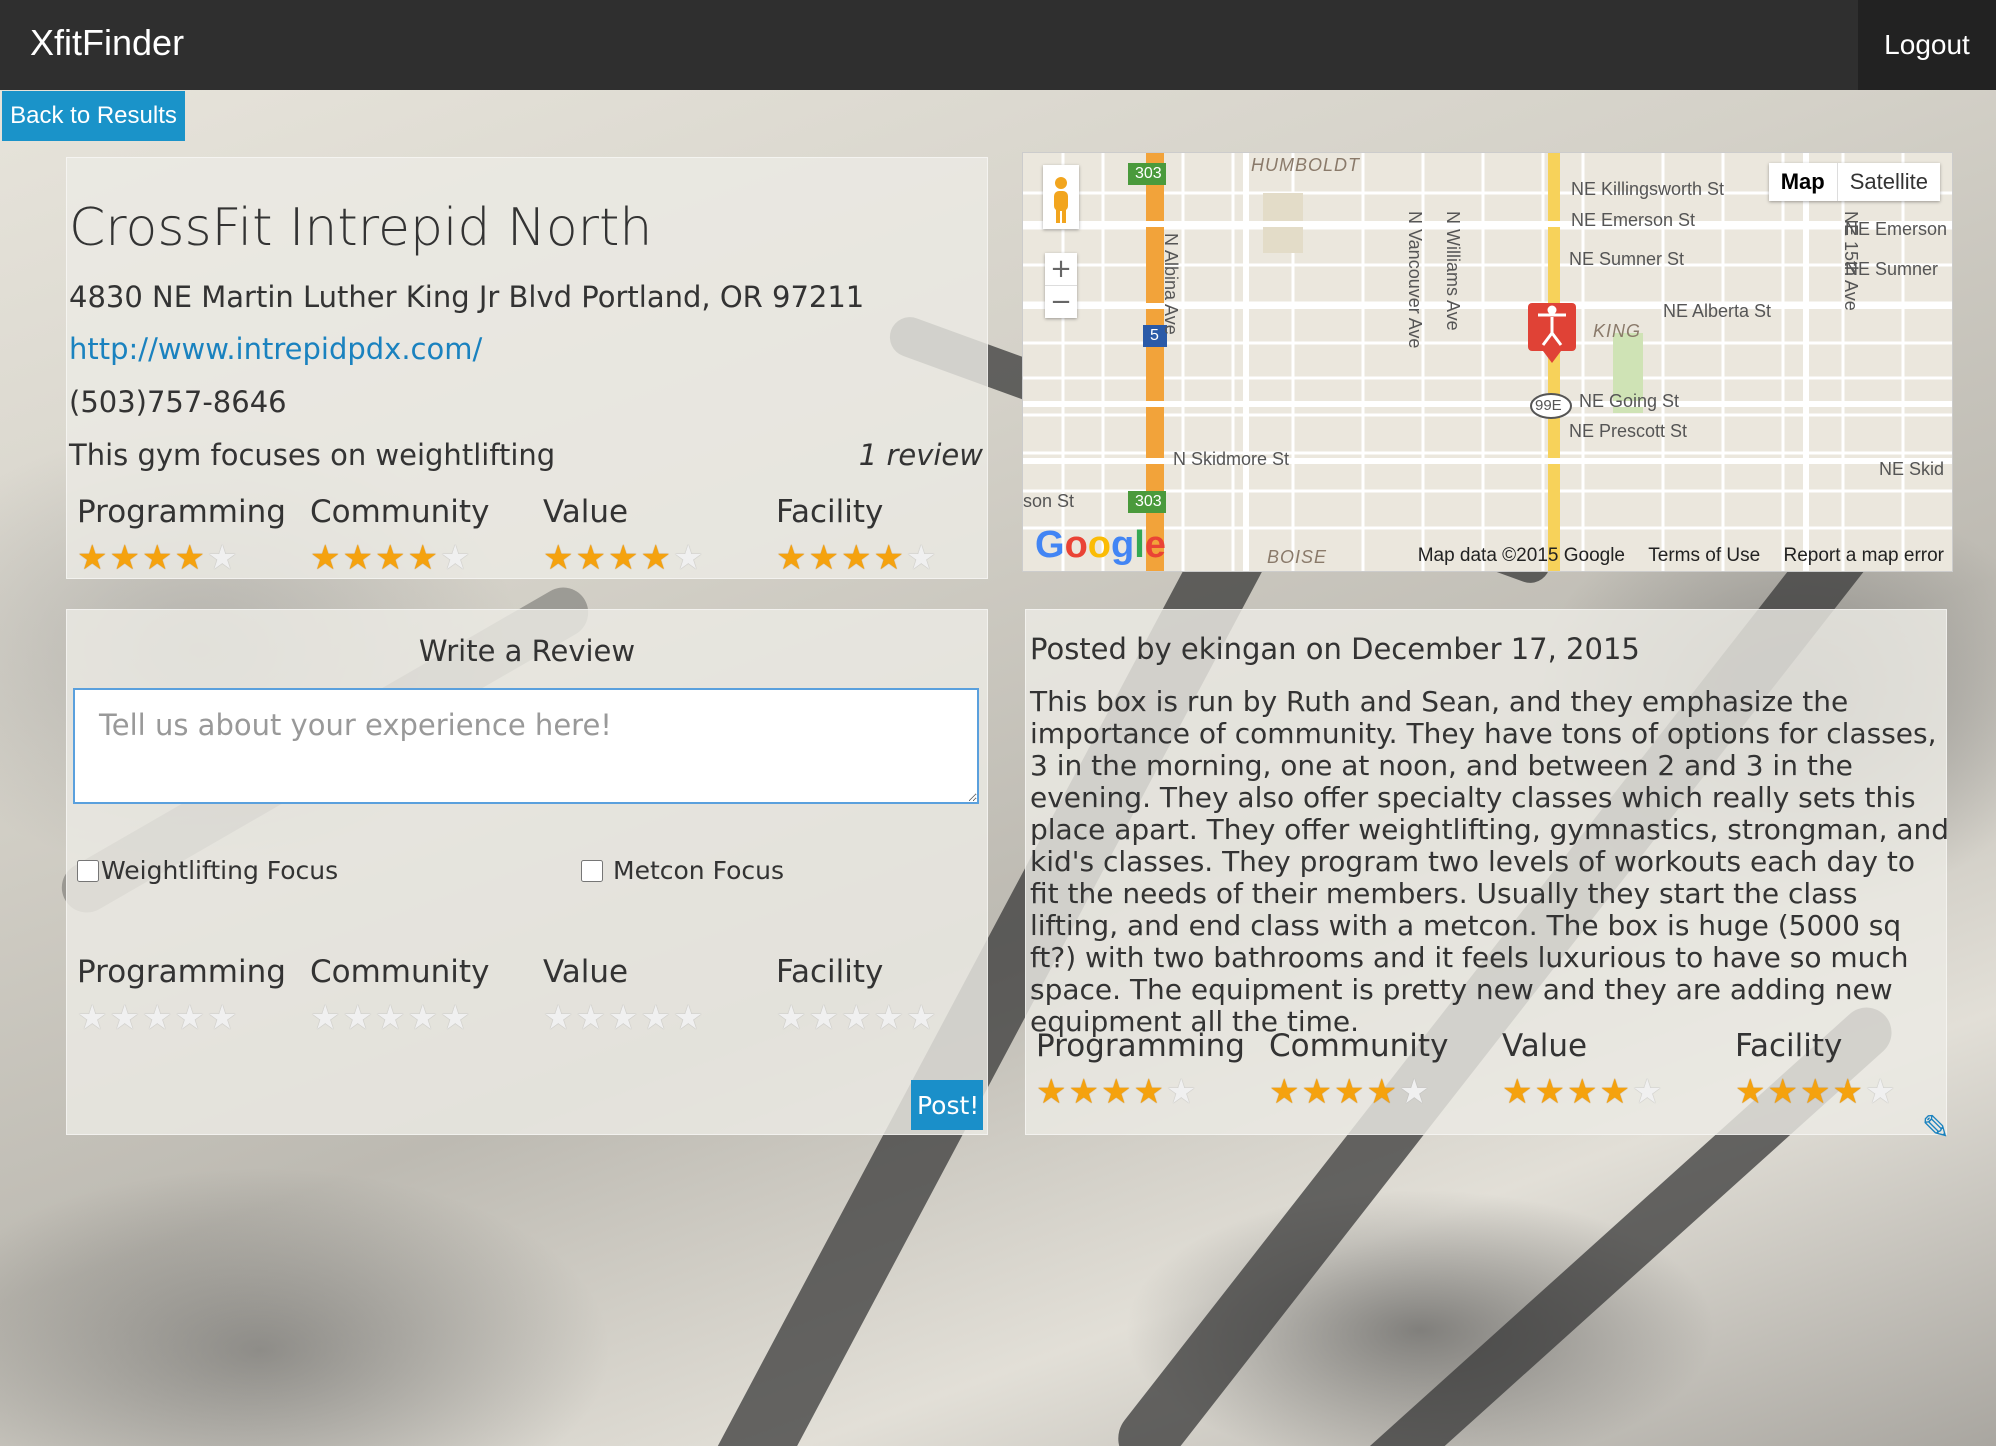 The height and width of the screenshot is (1446, 1996). What do you see at coordinates (1061, 301) in the screenshot?
I see `zoom-out-button: −` at bounding box center [1061, 301].